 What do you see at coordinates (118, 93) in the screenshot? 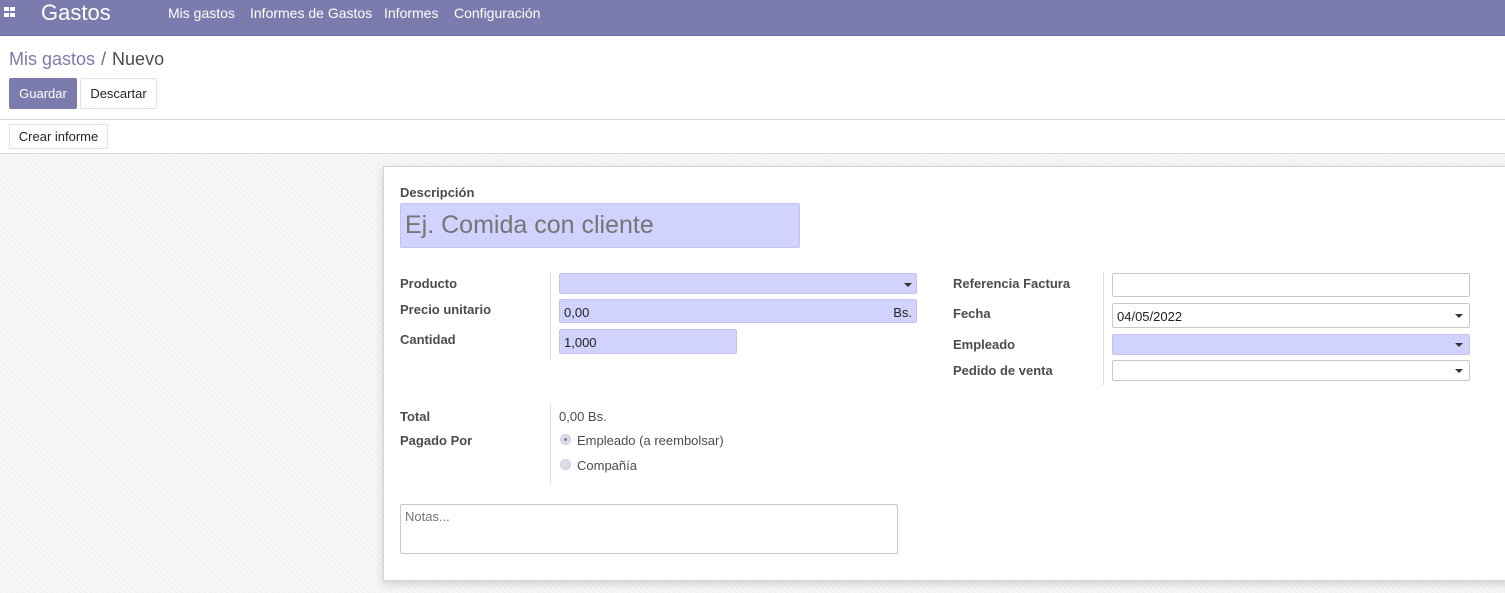
I see `discard-button: Descartar` at bounding box center [118, 93].